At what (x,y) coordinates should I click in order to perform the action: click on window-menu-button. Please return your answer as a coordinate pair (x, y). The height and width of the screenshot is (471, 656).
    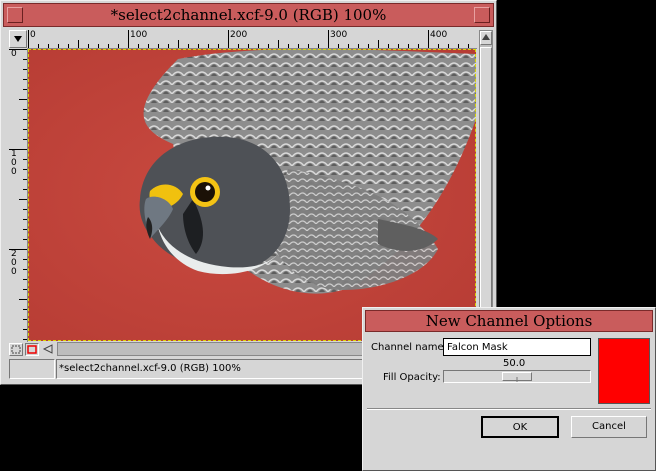
    Looking at the image, I should click on (15, 15).